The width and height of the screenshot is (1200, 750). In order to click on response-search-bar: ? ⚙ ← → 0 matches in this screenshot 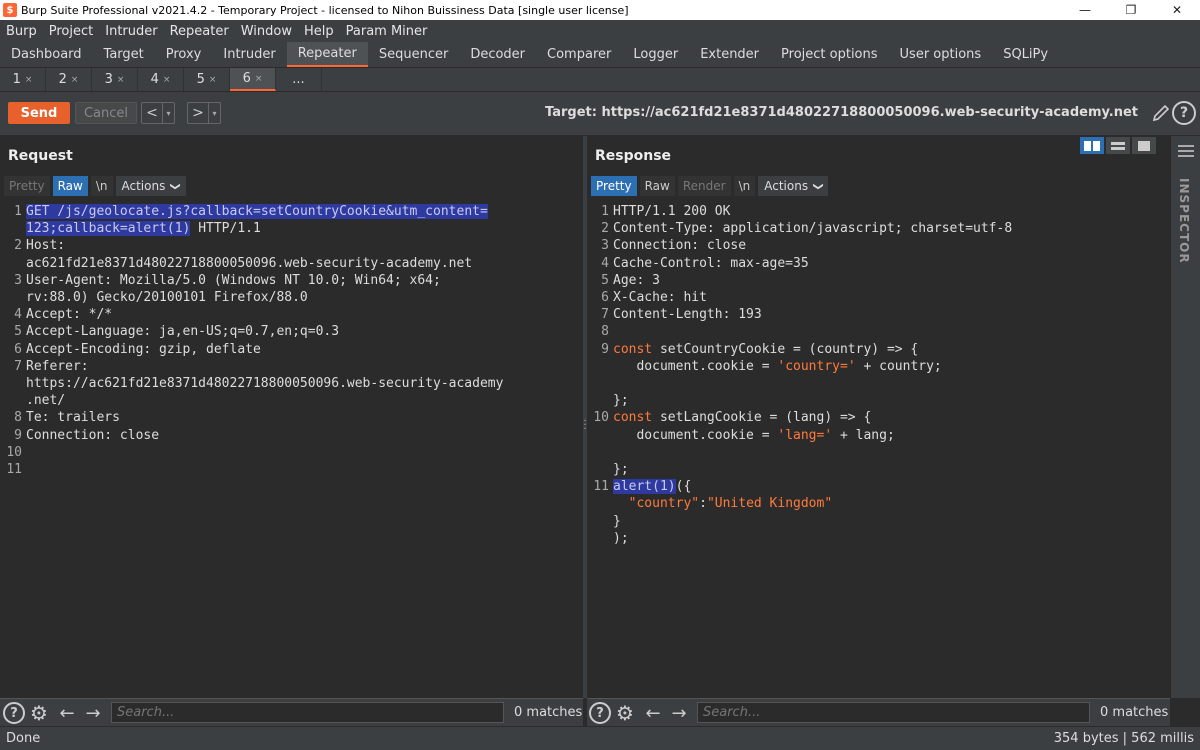, I will do `click(878, 712)`.